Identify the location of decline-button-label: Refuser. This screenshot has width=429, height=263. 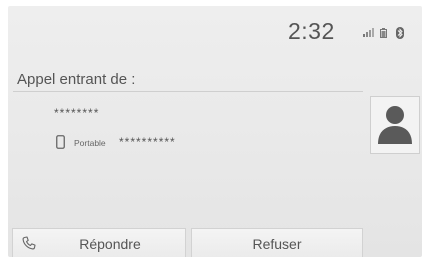
(277, 244).